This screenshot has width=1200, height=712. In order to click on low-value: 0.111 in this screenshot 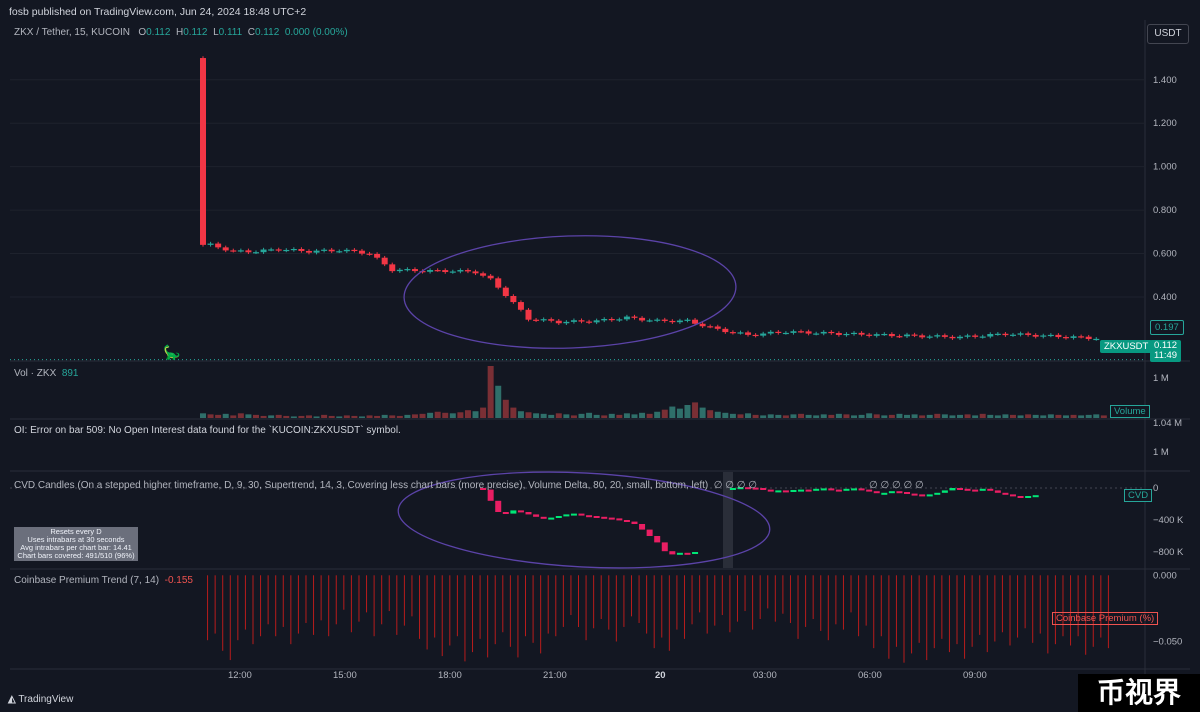, I will do `click(230, 32)`.